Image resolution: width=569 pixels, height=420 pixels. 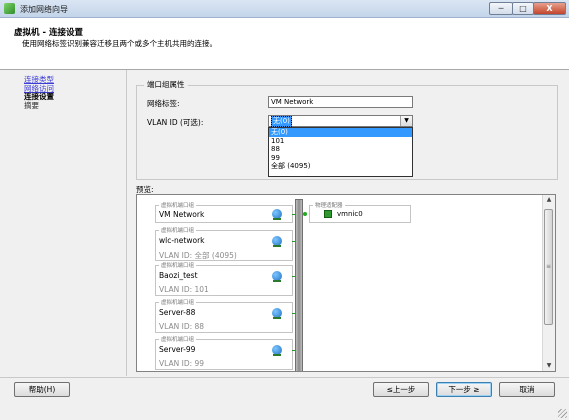 I want to click on port-group-card: 虚拟机端口组 wlc-network VLAN ID: 全部 (4095), so click(x=226, y=243).